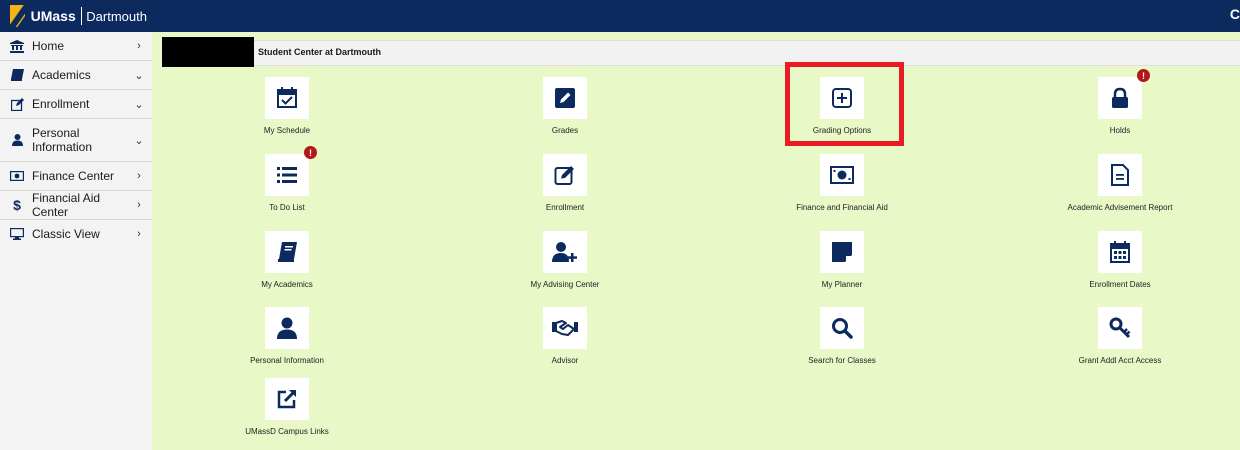 Image resolution: width=1240 pixels, height=450 pixels. Describe the element at coordinates (1120, 207) in the screenshot. I see `tile-label: Academic Advisement Report` at that location.